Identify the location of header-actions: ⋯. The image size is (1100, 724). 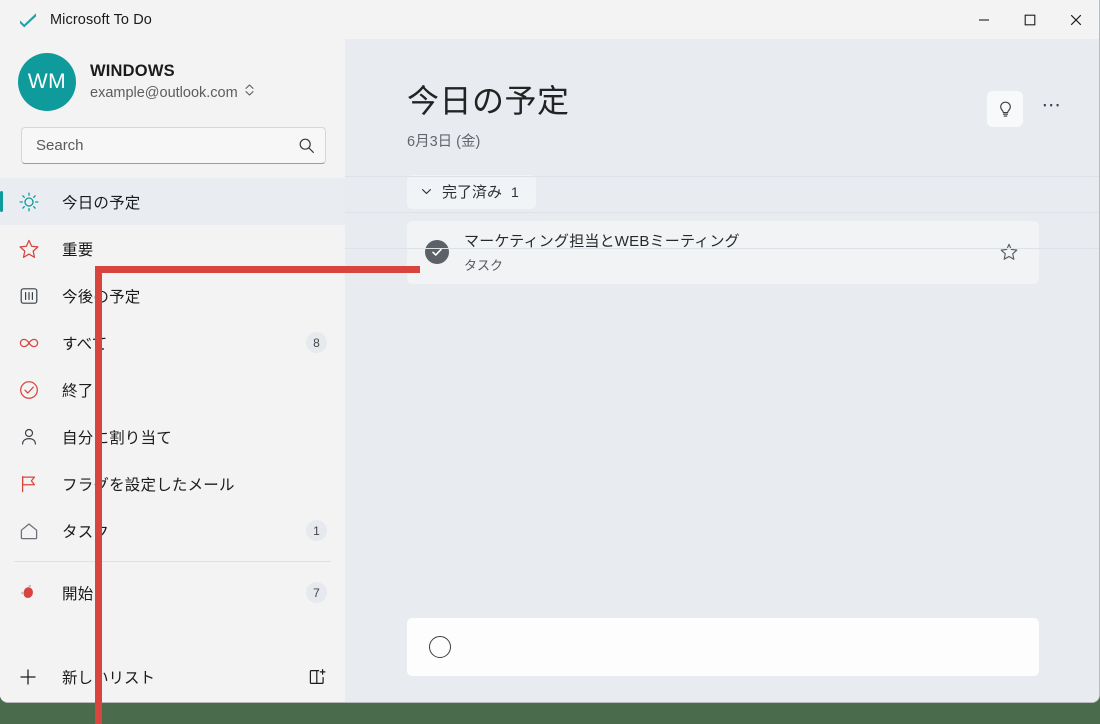
(1028, 109).